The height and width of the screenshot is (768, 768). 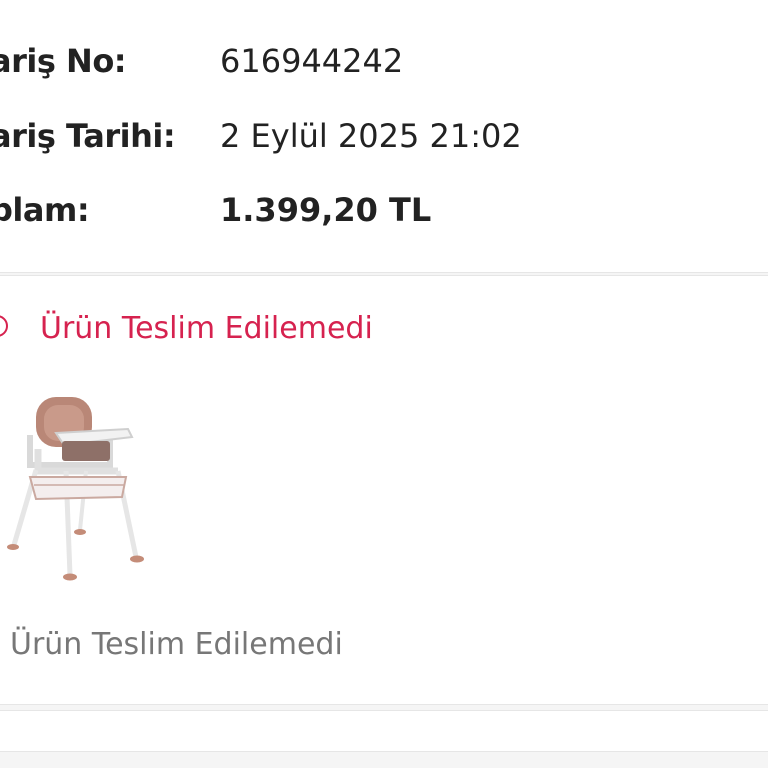 I want to click on shipment-status-text: Ürün Teslim Edilemedi, so click(x=206, y=328).